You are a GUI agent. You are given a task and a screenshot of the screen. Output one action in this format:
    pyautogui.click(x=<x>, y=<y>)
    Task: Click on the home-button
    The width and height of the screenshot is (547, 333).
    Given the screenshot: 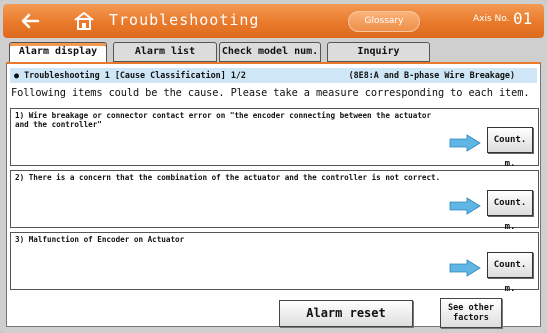 What is the action you would take?
    pyautogui.click(x=84, y=21)
    